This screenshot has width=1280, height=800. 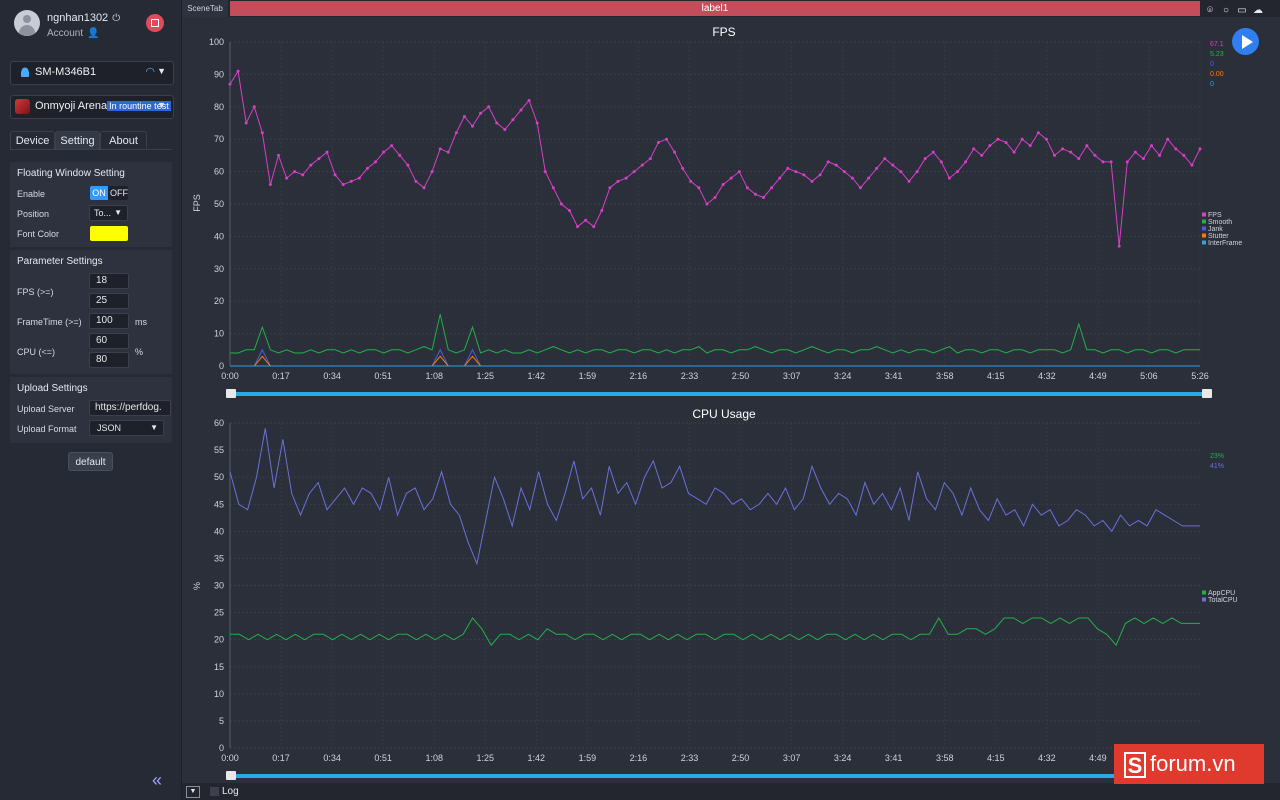 I want to click on fps-scroll-handle-right, so click(x=1207, y=393).